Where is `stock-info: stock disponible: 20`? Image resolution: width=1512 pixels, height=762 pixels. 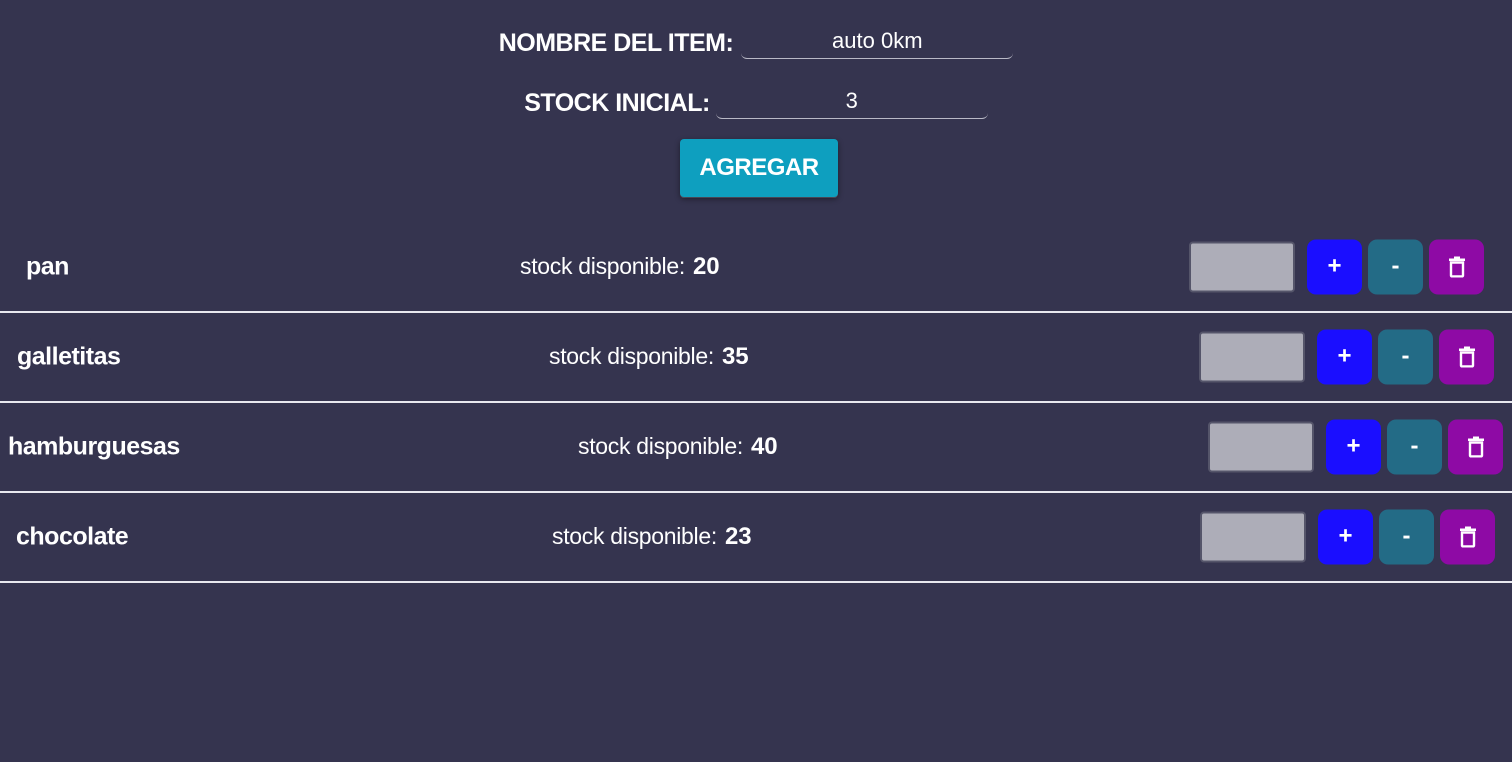
stock-info: stock disponible: 20 is located at coordinates (620, 267).